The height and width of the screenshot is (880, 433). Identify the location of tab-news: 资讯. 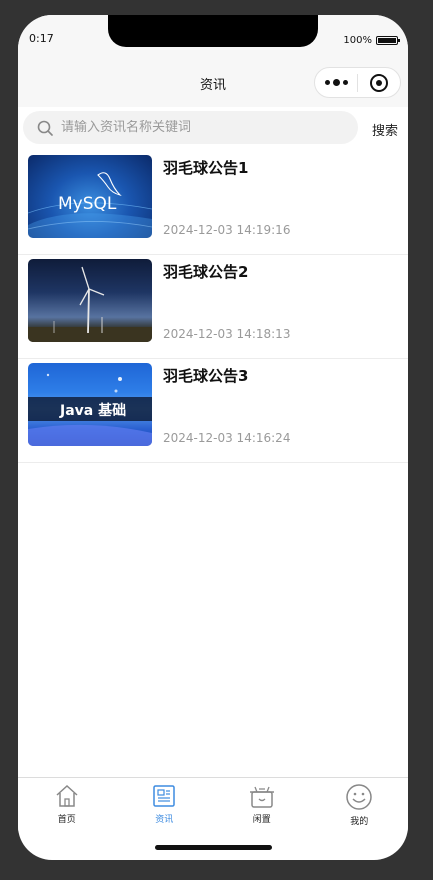
(165, 805).